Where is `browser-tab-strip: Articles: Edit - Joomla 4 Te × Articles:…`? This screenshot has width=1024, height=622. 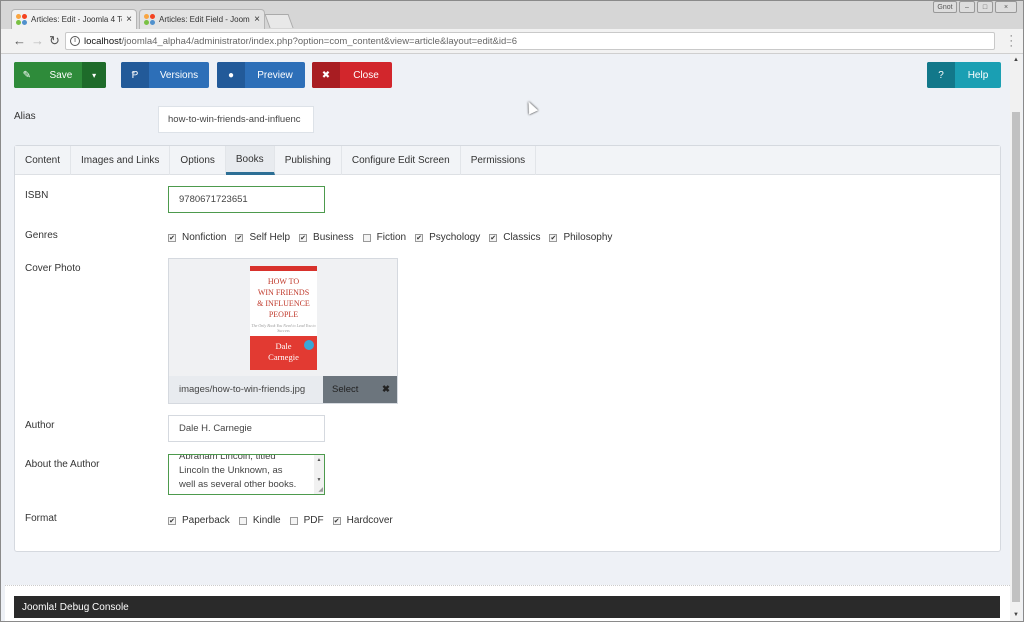
browser-tab-strip: Articles: Edit - Joomla 4 Te × Articles:… is located at coordinates (512, 15).